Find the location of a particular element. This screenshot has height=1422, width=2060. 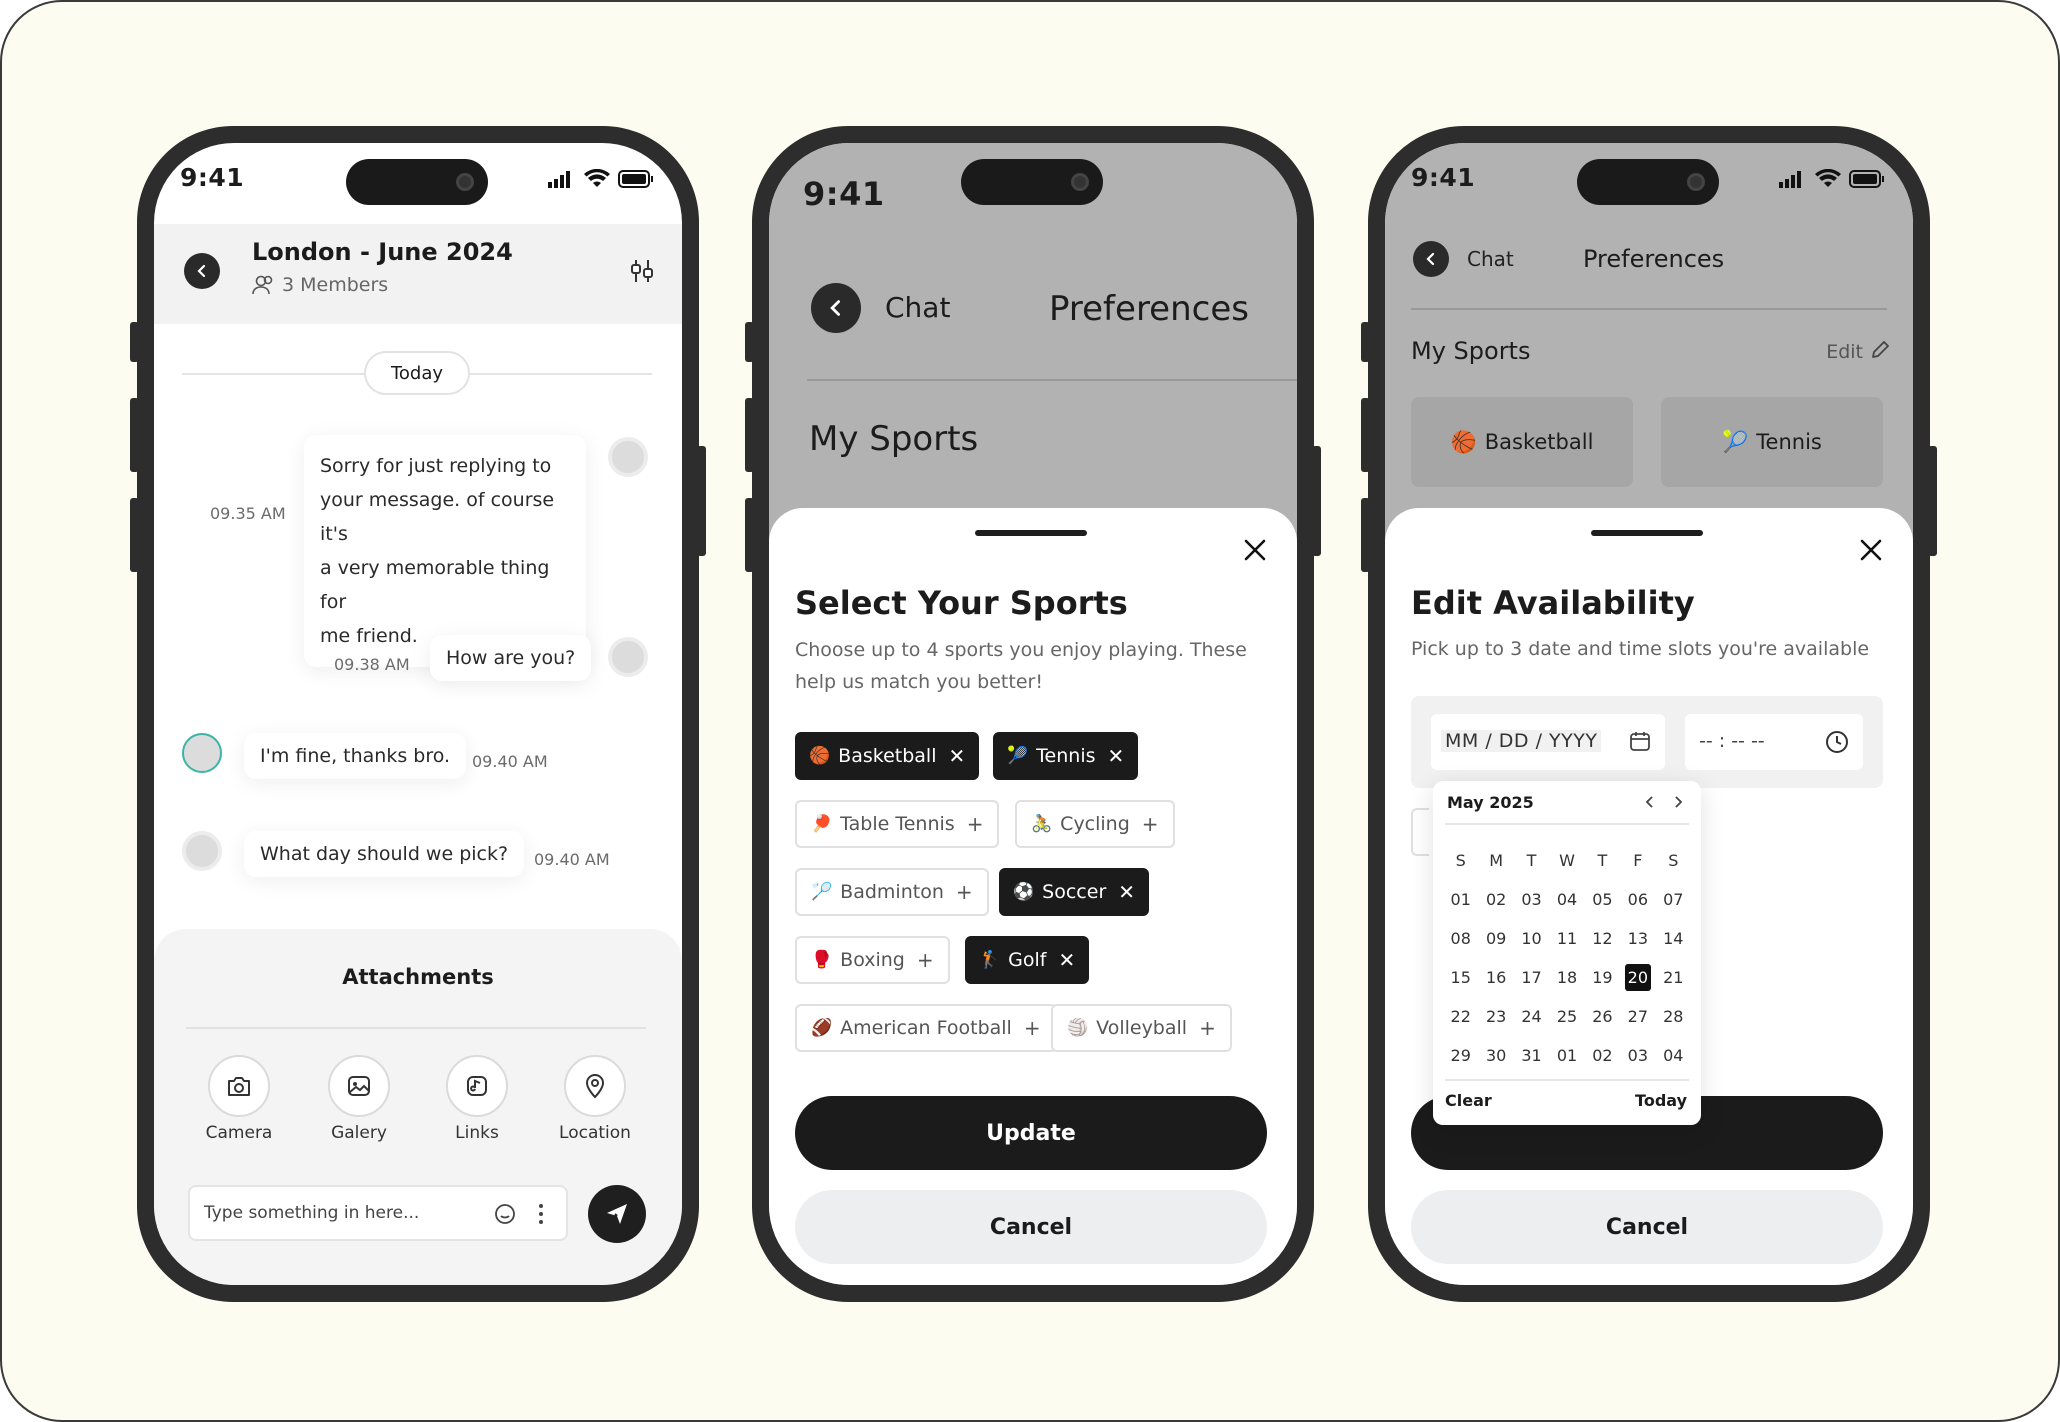

sport-chip-volleyball: 🏐 Volleyball + is located at coordinates (1141, 1028).